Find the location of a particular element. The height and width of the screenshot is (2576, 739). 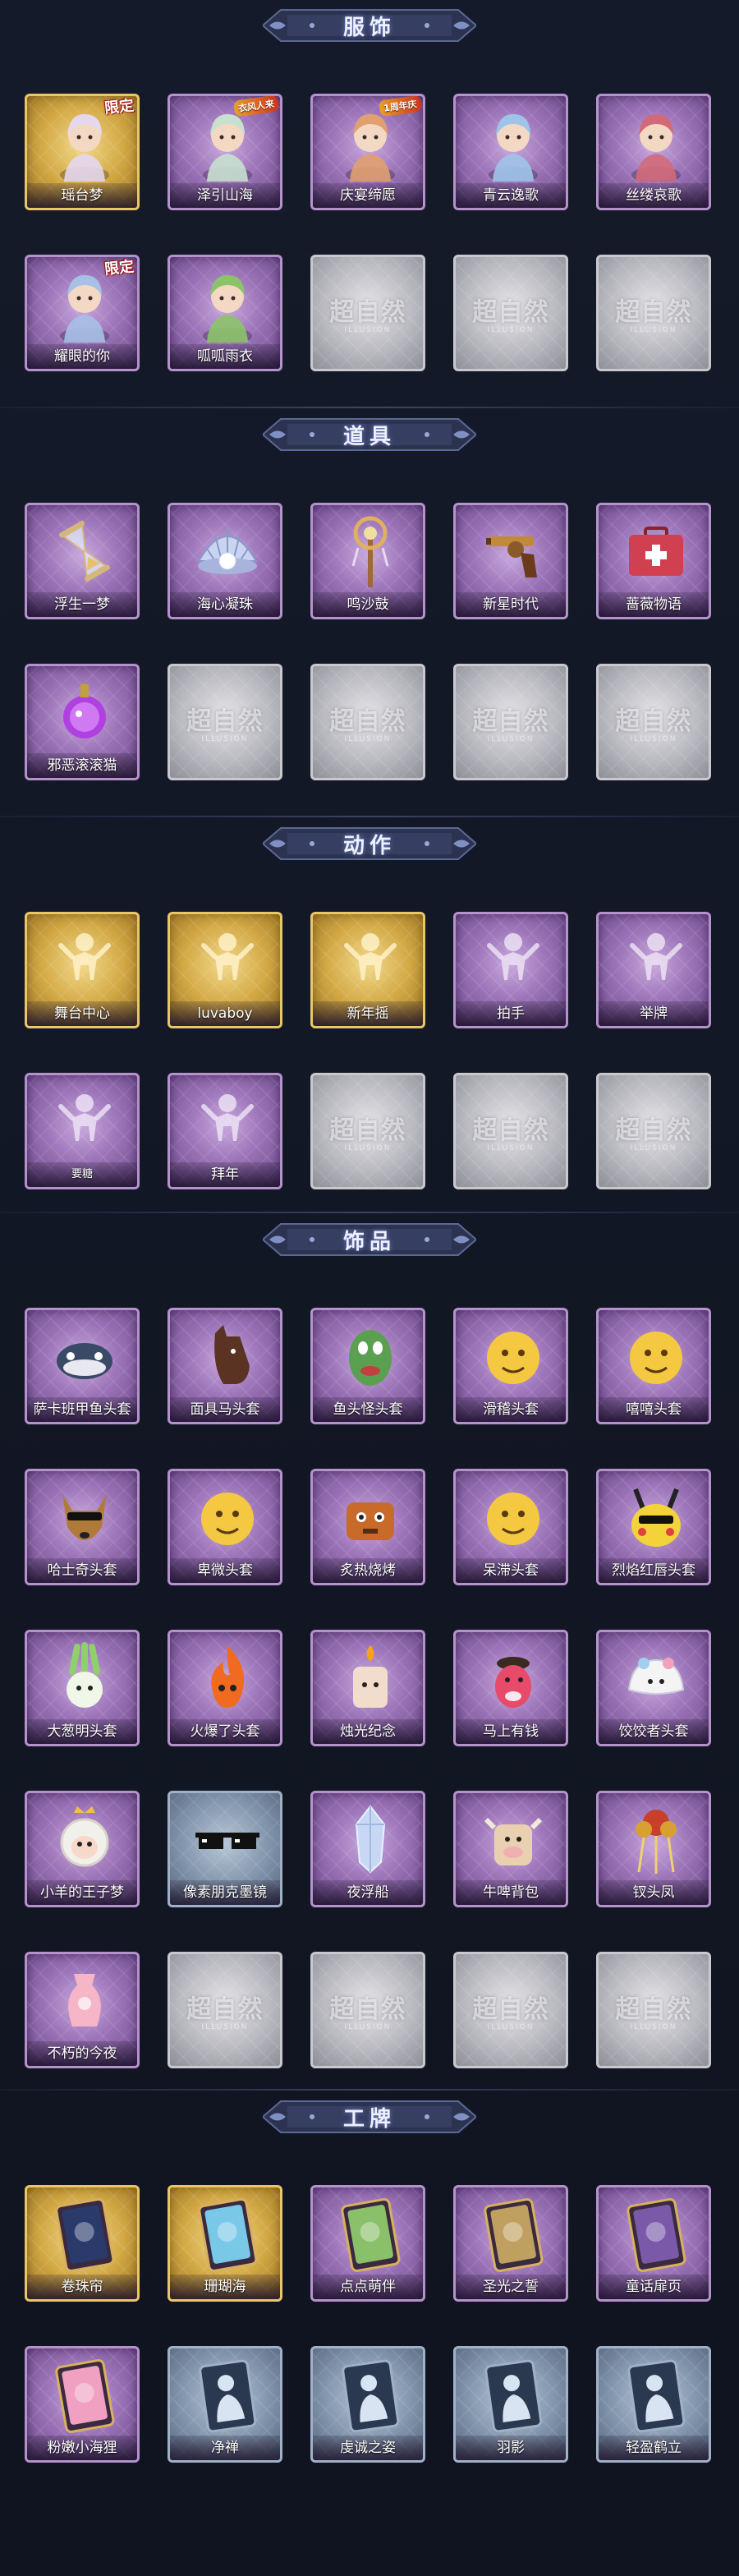

collection-item-card: 限定 耀眼的你 is located at coordinates (82, 313).